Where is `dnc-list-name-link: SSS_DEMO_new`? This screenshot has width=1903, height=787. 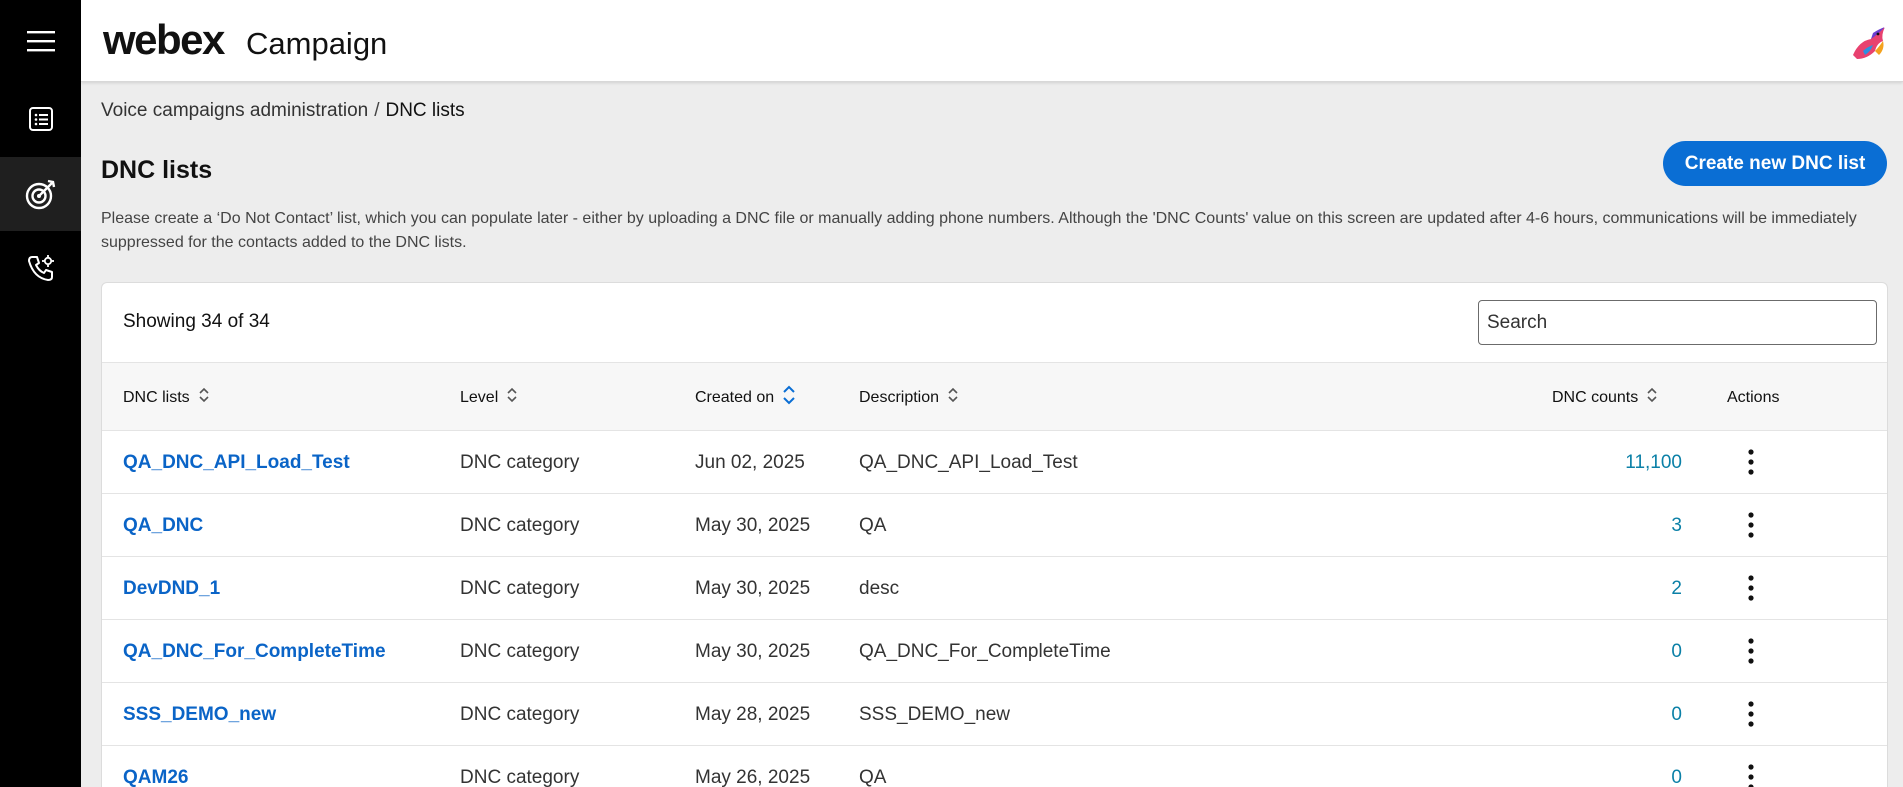
dnc-list-name-link: SSS_DEMO_new is located at coordinates (199, 714).